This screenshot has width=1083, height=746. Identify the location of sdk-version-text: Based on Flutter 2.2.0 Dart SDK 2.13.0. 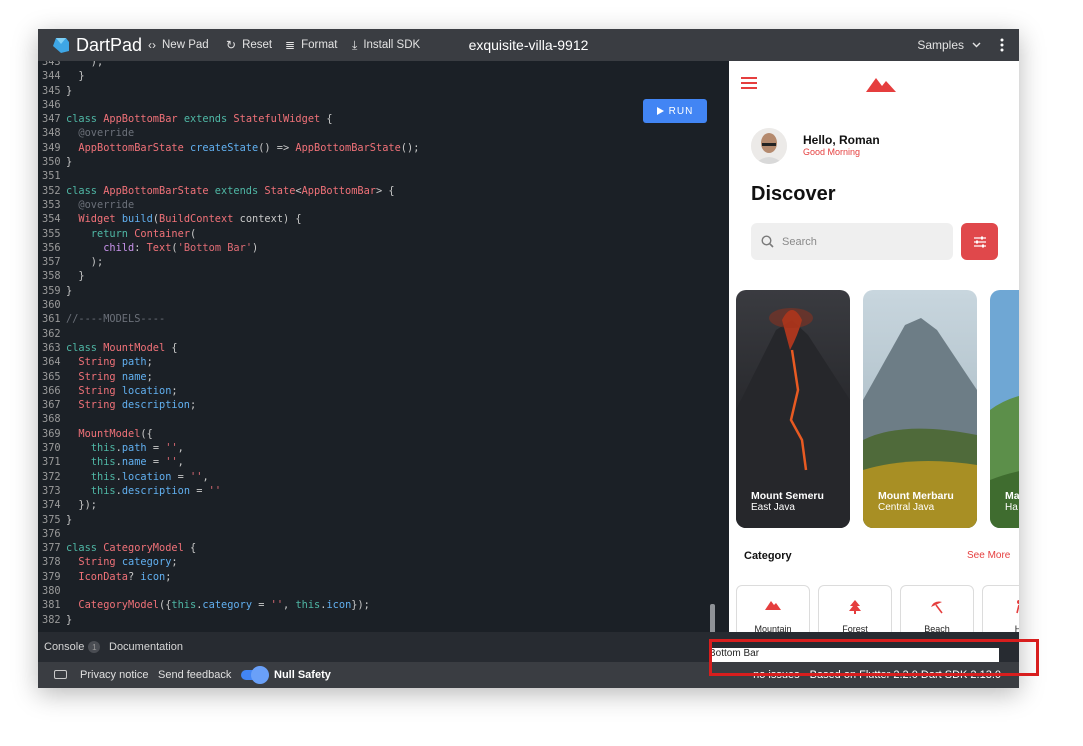
(905, 675).